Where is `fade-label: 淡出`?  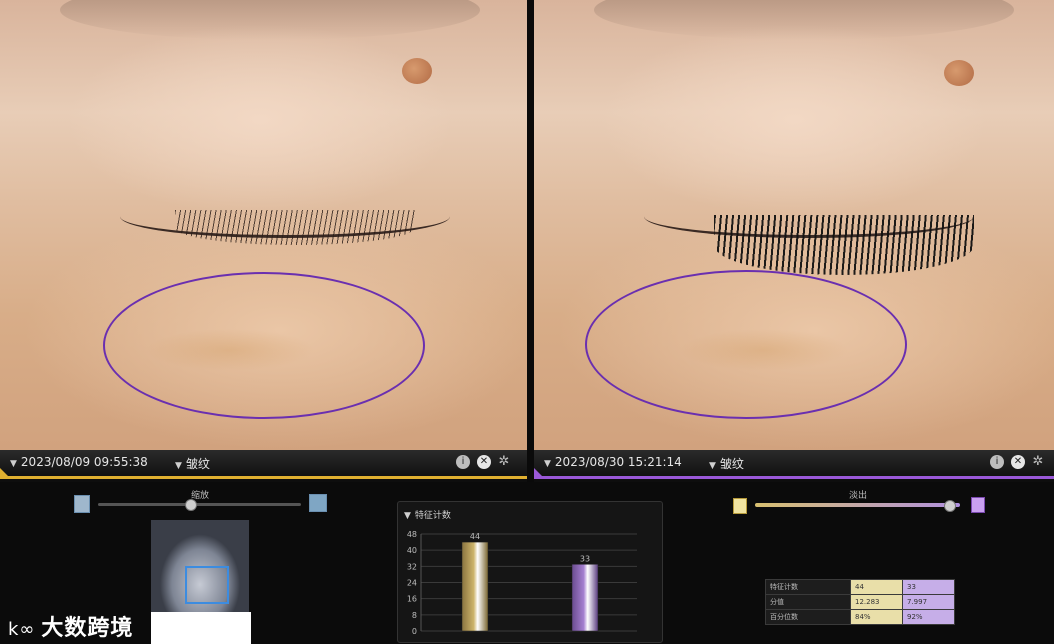 fade-label: 淡出 is located at coordinates (857, 496).